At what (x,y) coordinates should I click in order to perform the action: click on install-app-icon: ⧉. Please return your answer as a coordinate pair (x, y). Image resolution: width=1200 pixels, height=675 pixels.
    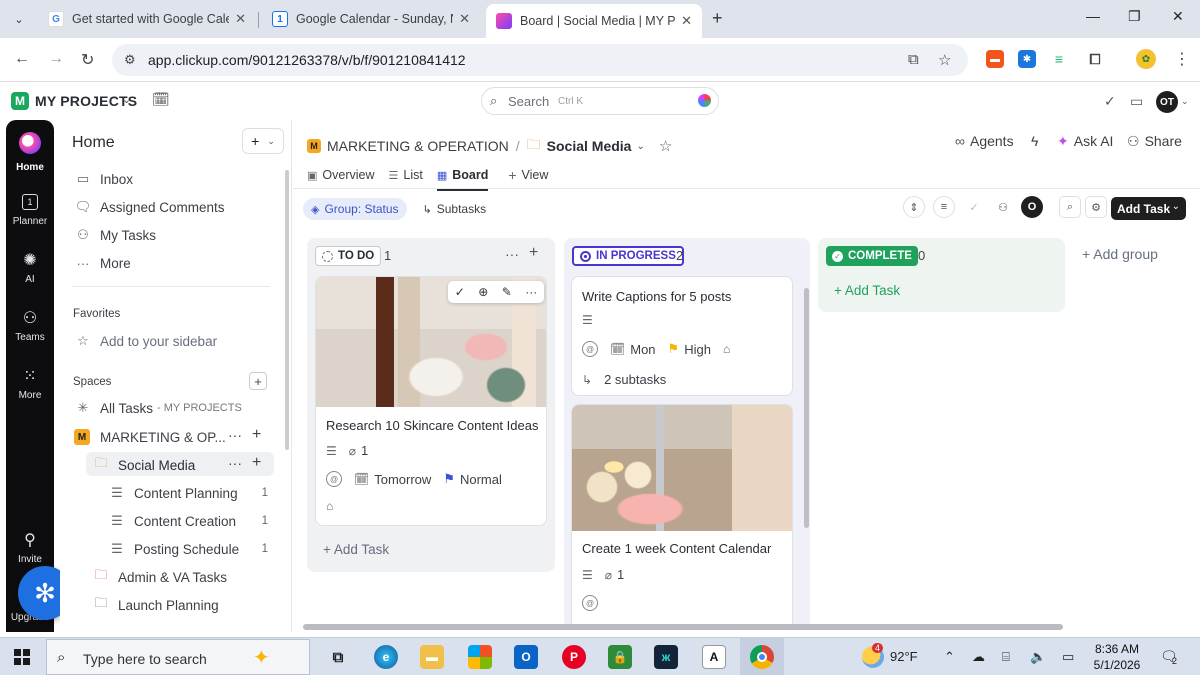
    Looking at the image, I should click on (913, 59).